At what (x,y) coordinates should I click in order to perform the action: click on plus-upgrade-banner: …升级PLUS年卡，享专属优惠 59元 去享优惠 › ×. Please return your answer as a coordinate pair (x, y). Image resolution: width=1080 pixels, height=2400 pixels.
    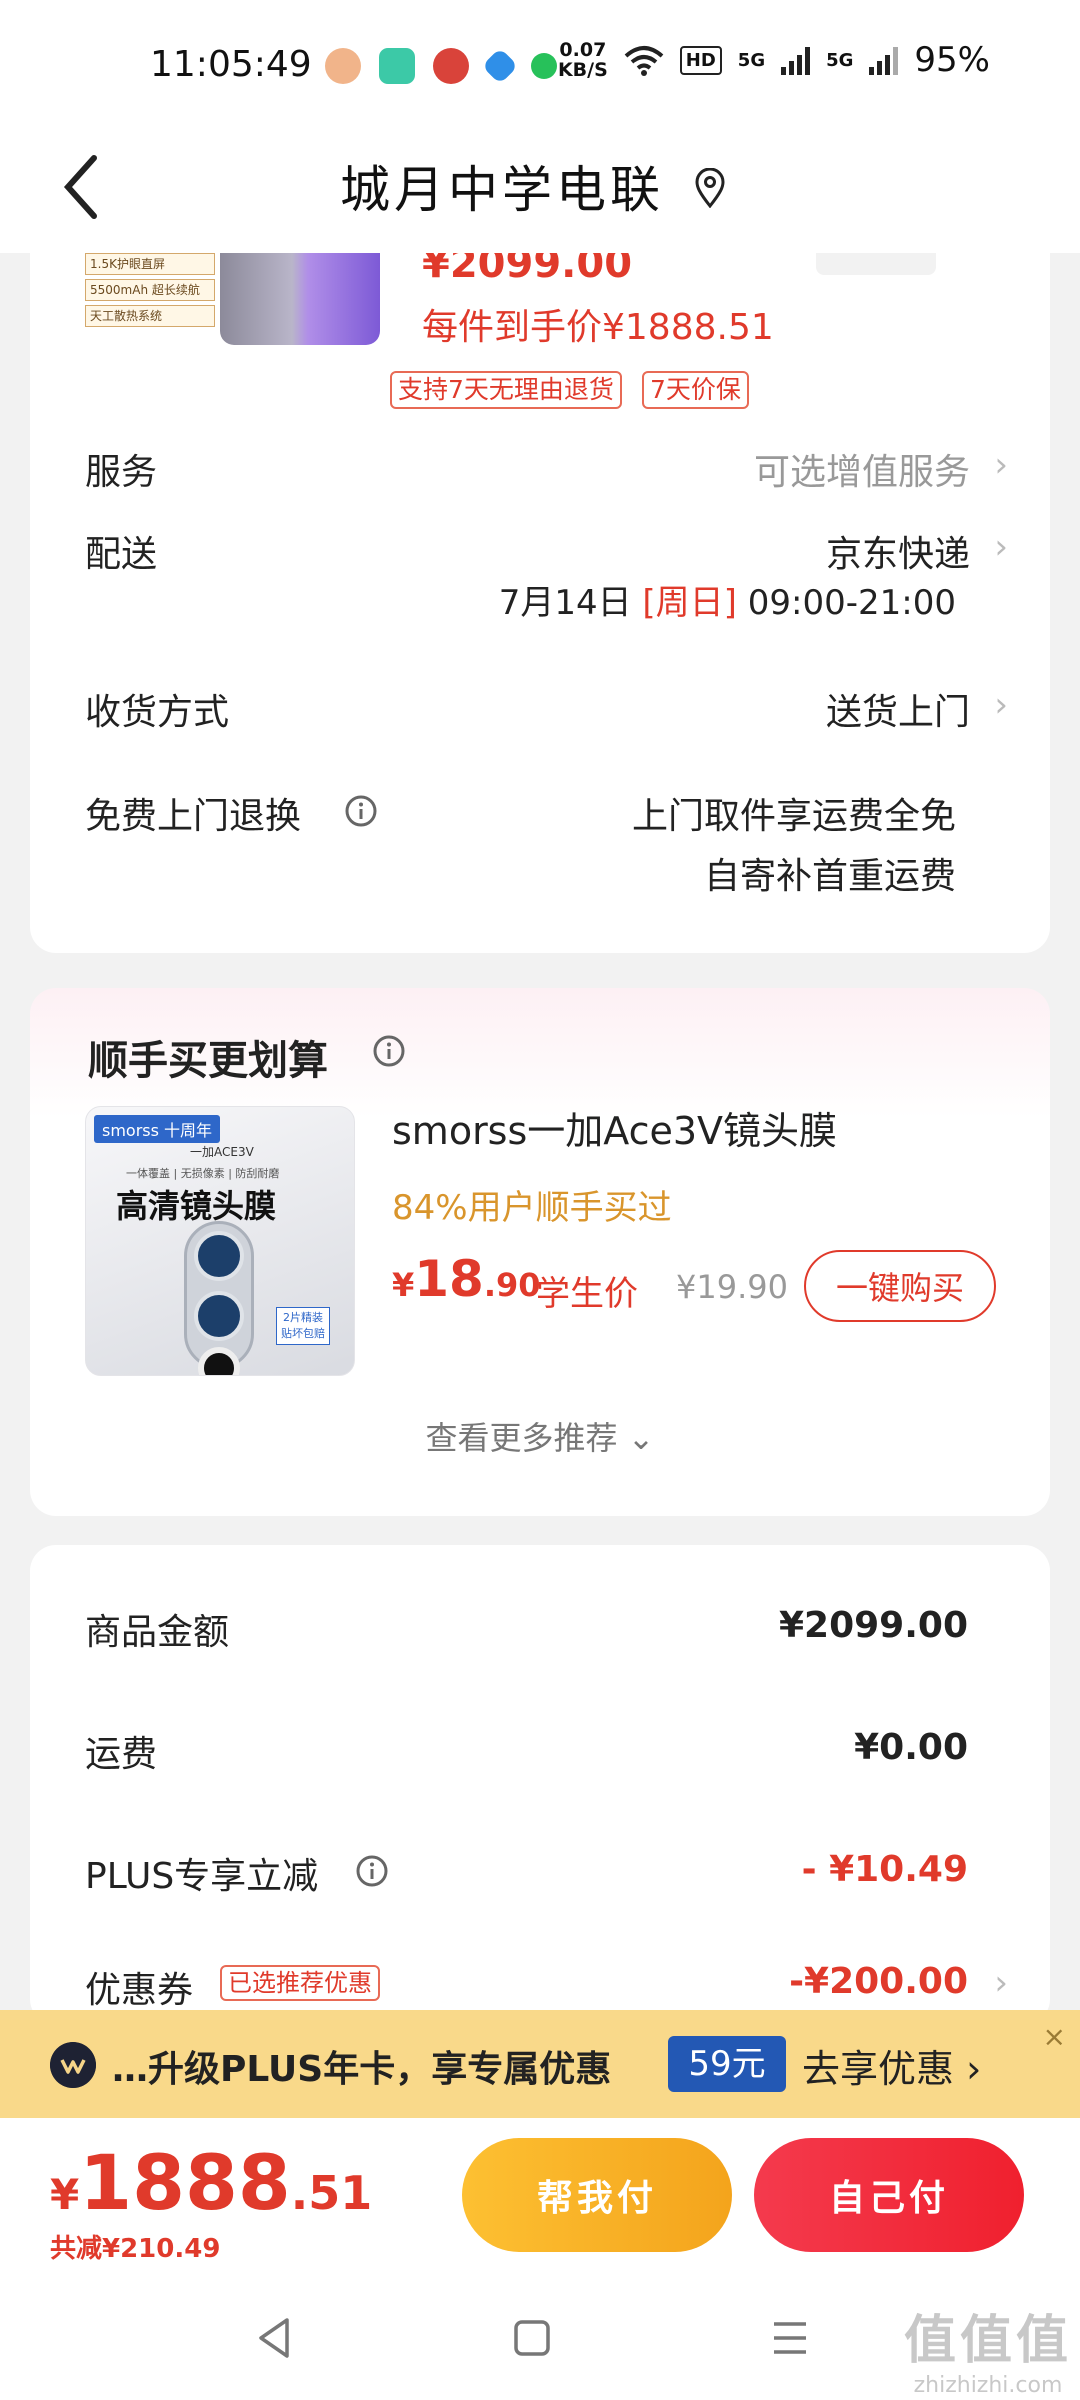
    Looking at the image, I should click on (540, 2064).